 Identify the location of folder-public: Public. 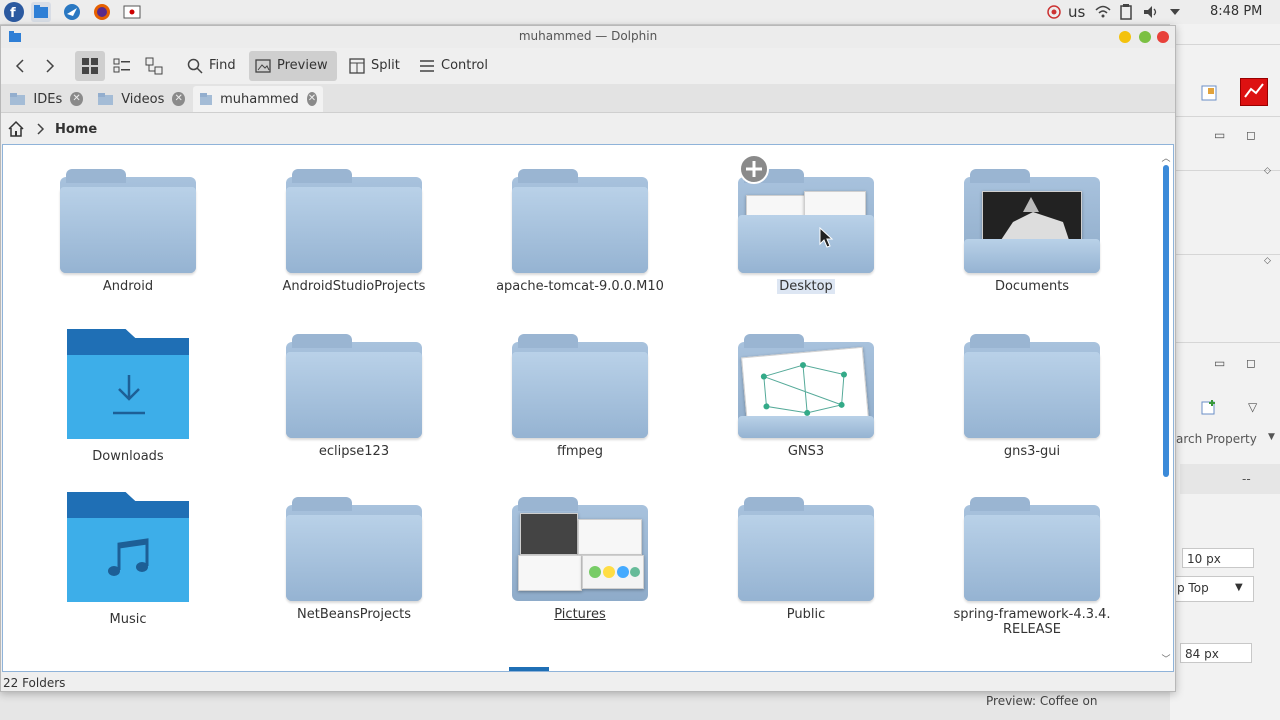
(806, 559).